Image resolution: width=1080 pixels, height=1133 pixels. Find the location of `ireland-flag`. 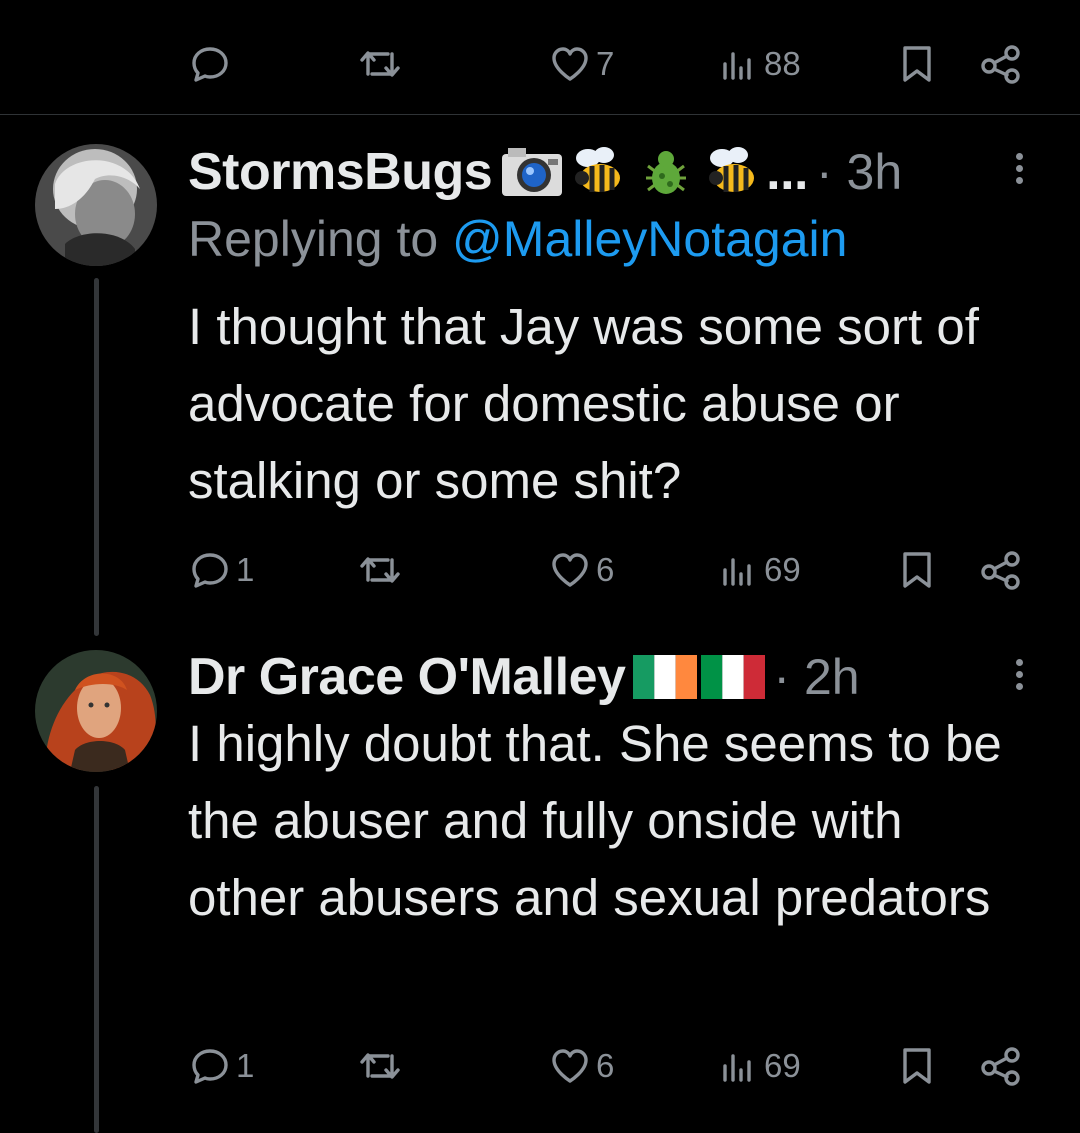

ireland-flag is located at coordinates (665, 677).